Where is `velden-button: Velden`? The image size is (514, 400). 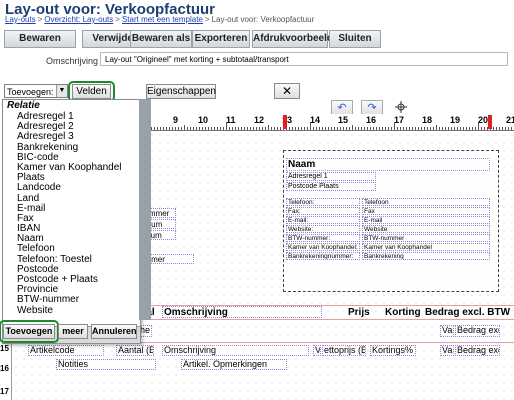 velden-button: Velden is located at coordinates (91, 91).